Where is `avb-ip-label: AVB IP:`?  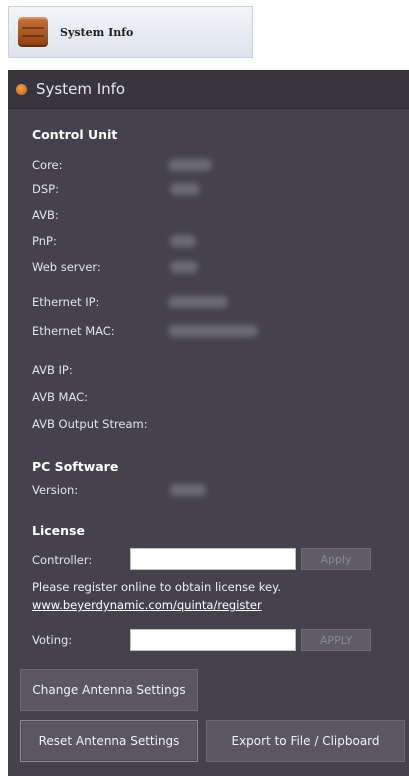 avb-ip-label: AVB IP: is located at coordinates (52, 370).